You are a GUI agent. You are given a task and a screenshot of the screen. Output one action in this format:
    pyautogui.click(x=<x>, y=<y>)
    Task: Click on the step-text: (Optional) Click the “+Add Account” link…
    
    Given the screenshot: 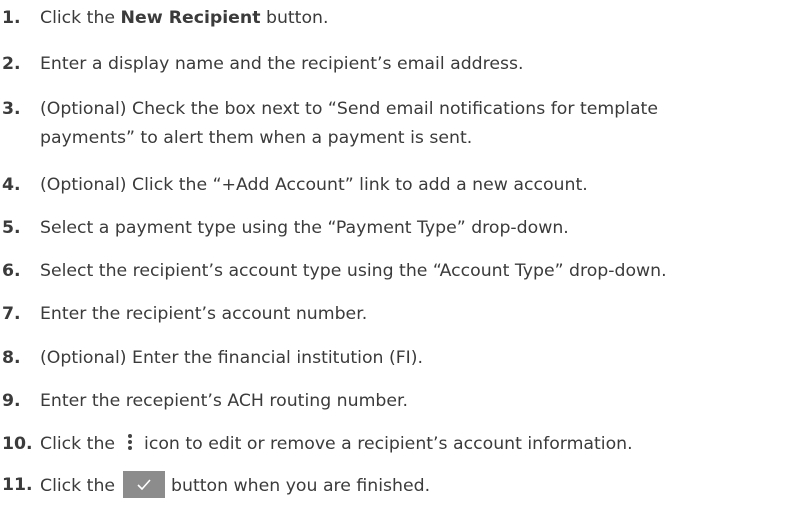 What is the action you would take?
    pyautogui.click(x=314, y=185)
    